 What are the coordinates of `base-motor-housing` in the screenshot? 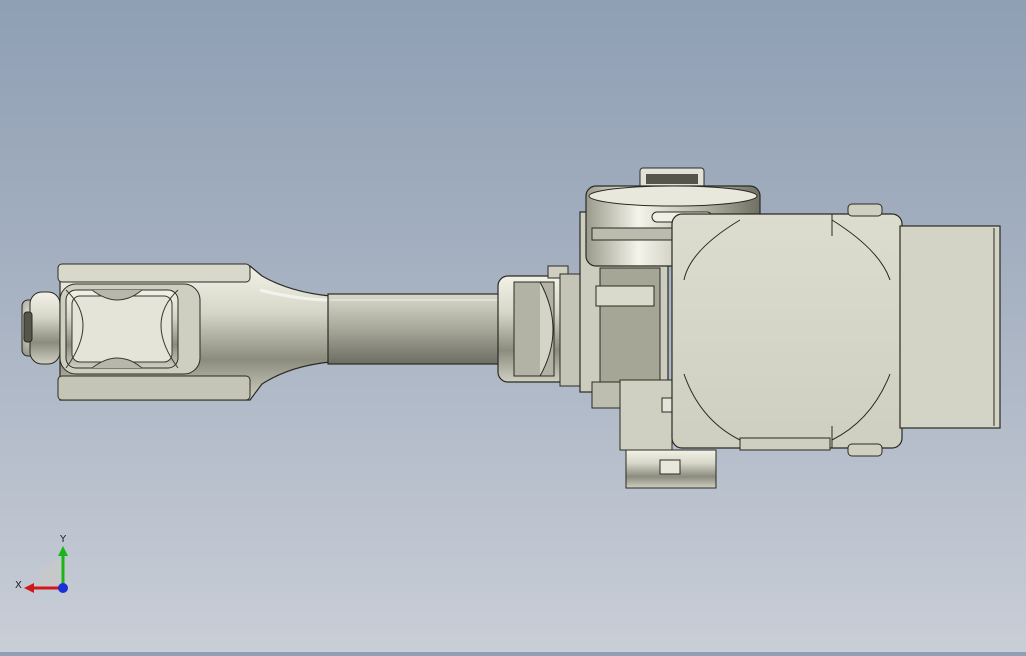 It's located at (836, 330).